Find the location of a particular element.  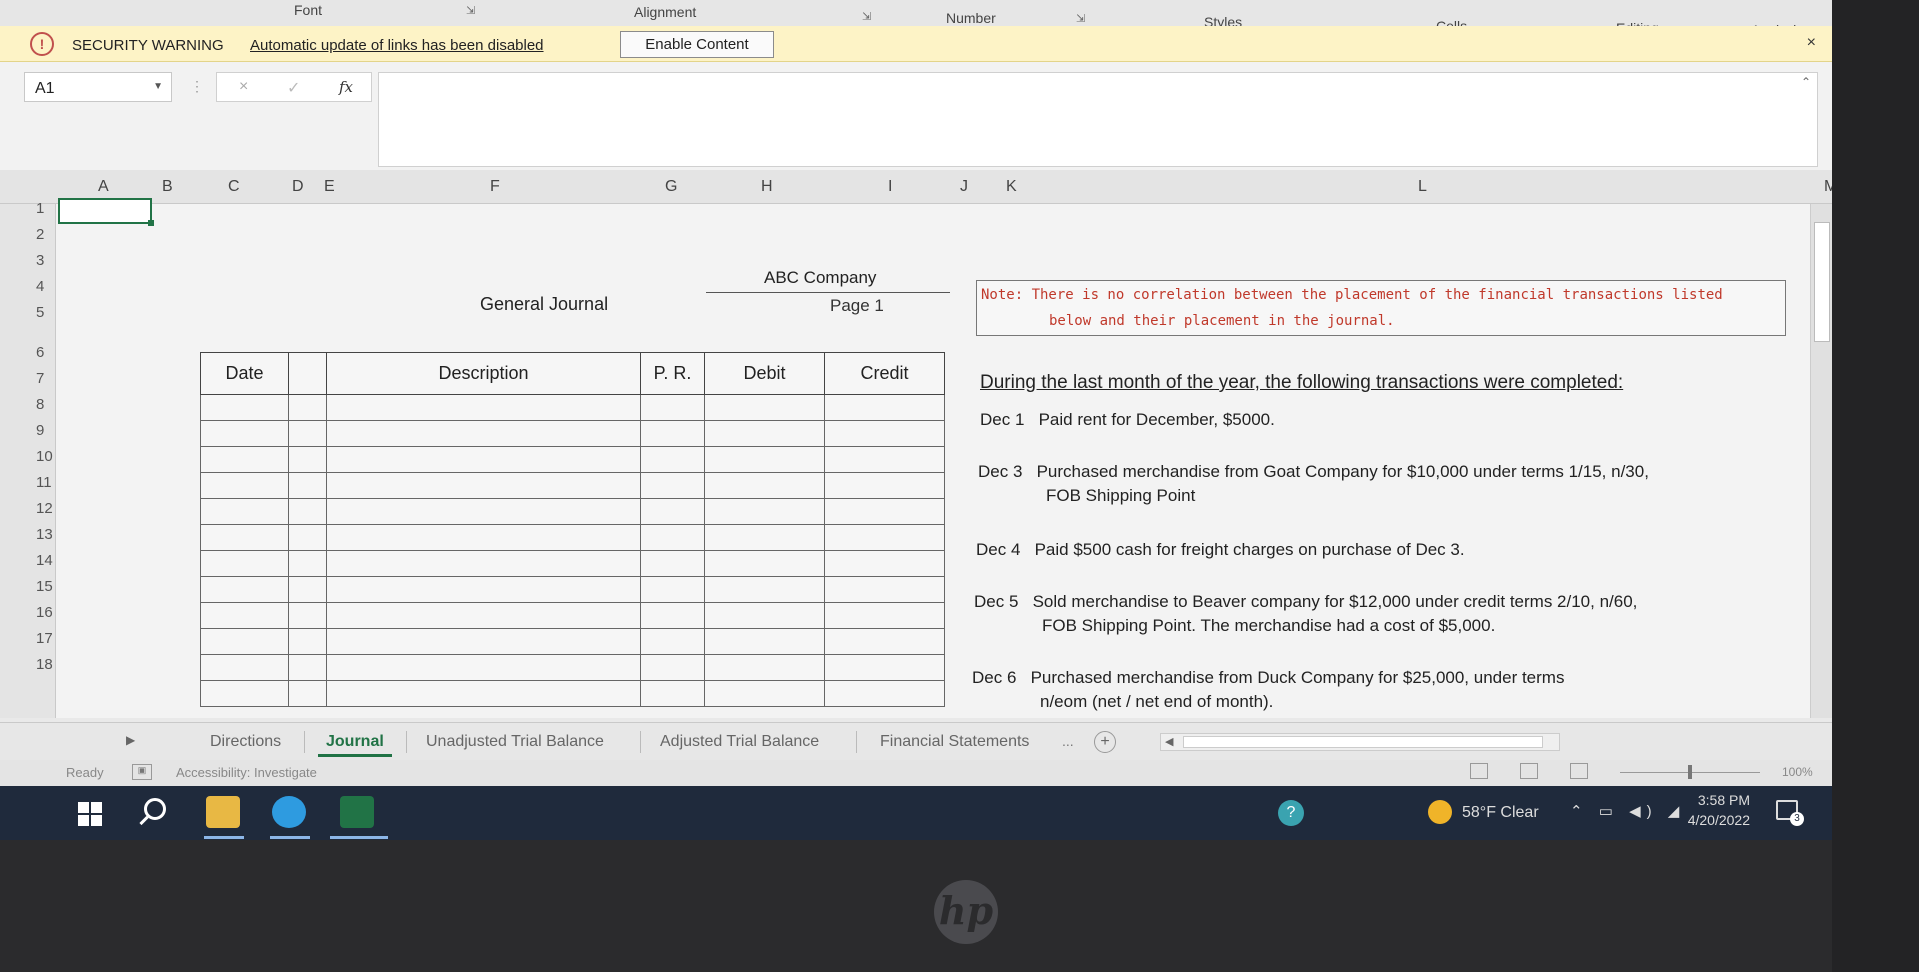

active-cell-a1 is located at coordinates (106, 212).